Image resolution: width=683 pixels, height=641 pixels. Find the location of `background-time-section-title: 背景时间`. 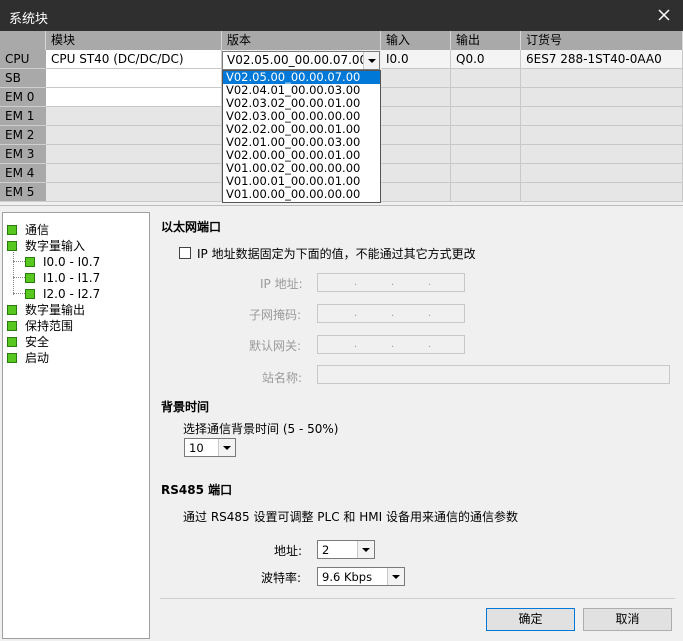

background-time-section-title: 背景时间 is located at coordinates (185, 407).